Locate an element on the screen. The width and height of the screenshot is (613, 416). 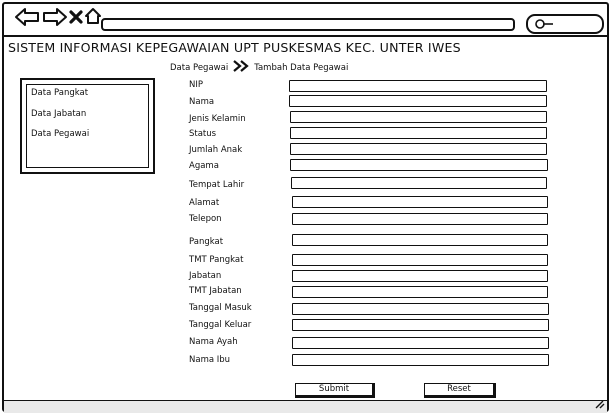
nama-input is located at coordinates (418, 101).